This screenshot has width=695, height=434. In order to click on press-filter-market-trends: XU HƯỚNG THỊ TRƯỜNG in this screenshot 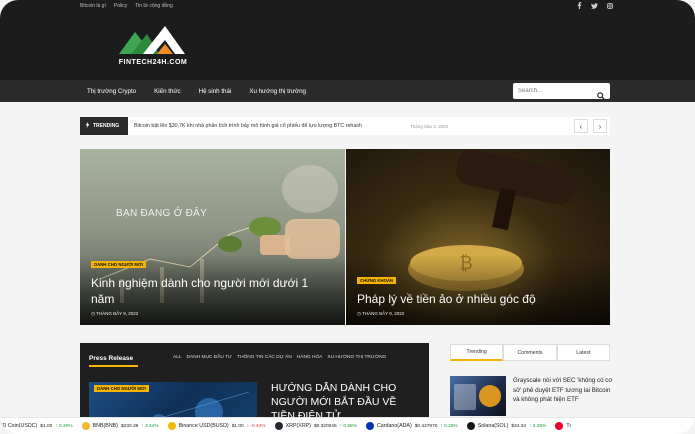, I will do `click(356, 357)`.